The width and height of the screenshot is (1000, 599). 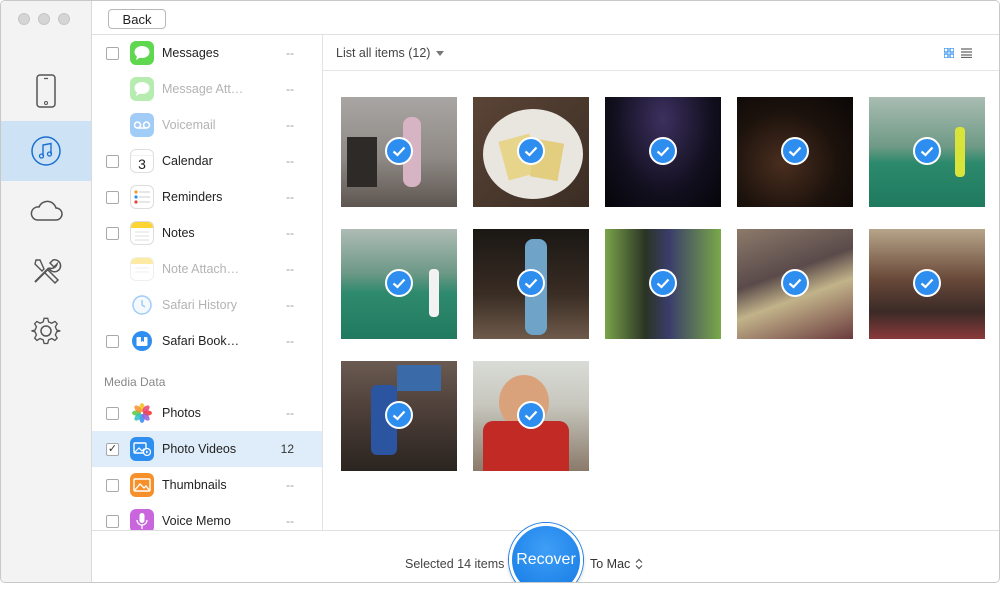 I want to click on footer-bar: Selected 14 items Recover To Mac, so click(x=545, y=552).